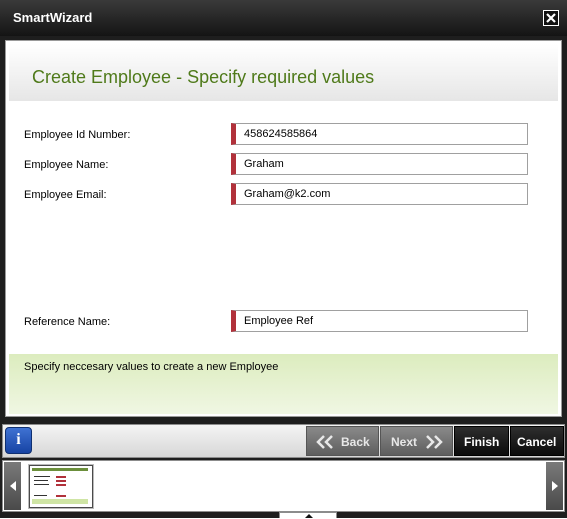  Describe the element at coordinates (404, 442) in the screenshot. I see `next-label: Next` at that location.